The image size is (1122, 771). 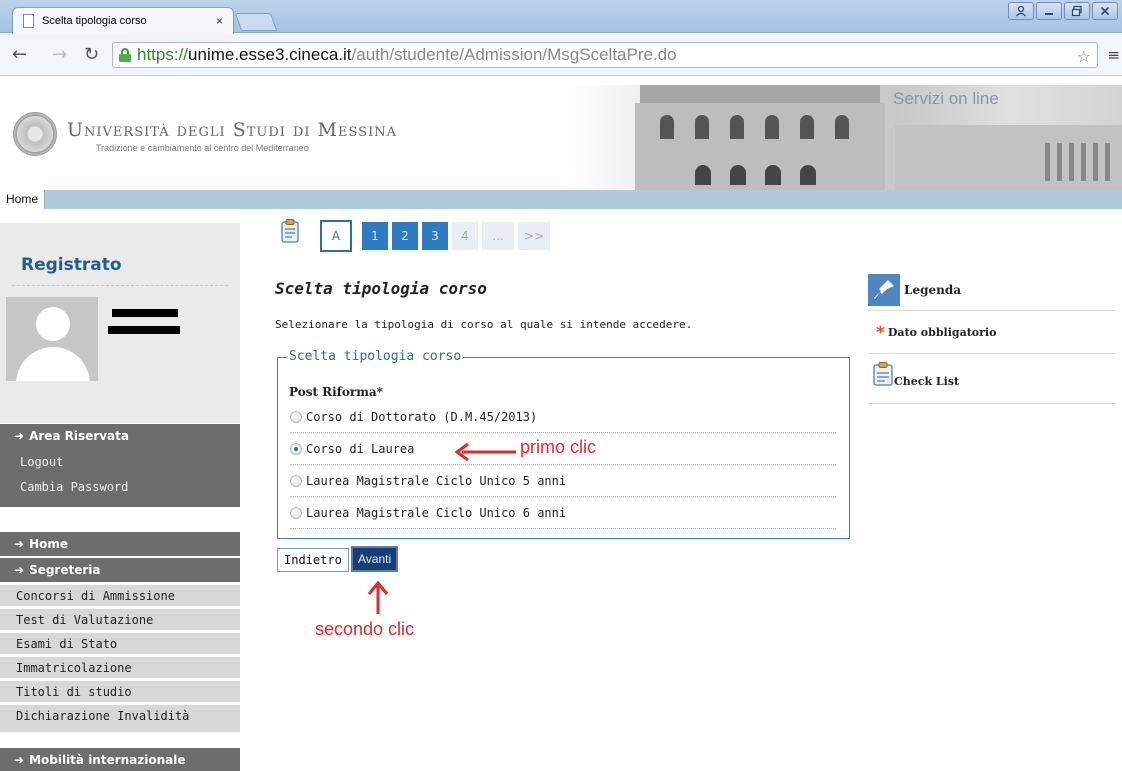 I want to click on legend-checklist-label: Check List, so click(x=927, y=381).